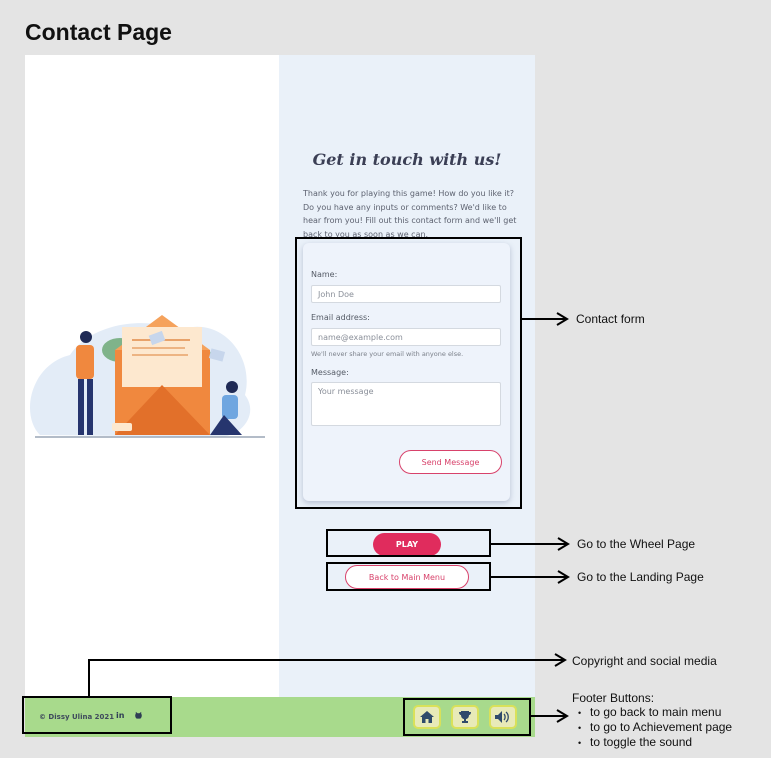 The width and height of the screenshot is (771, 758). I want to click on note-play: Go to the Wheel Page, so click(636, 544).